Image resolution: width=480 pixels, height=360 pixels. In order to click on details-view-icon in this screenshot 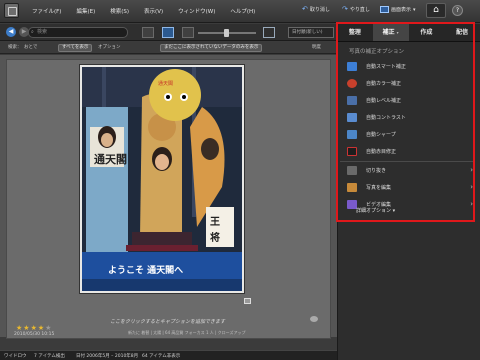, I will do `click(188, 32)`.